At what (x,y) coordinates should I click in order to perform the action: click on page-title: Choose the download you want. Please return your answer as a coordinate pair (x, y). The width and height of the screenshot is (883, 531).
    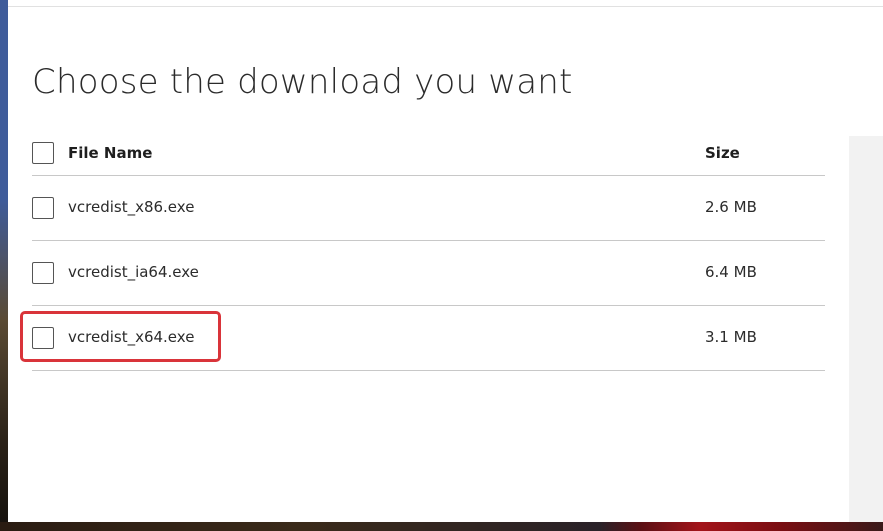
    Looking at the image, I should click on (302, 82).